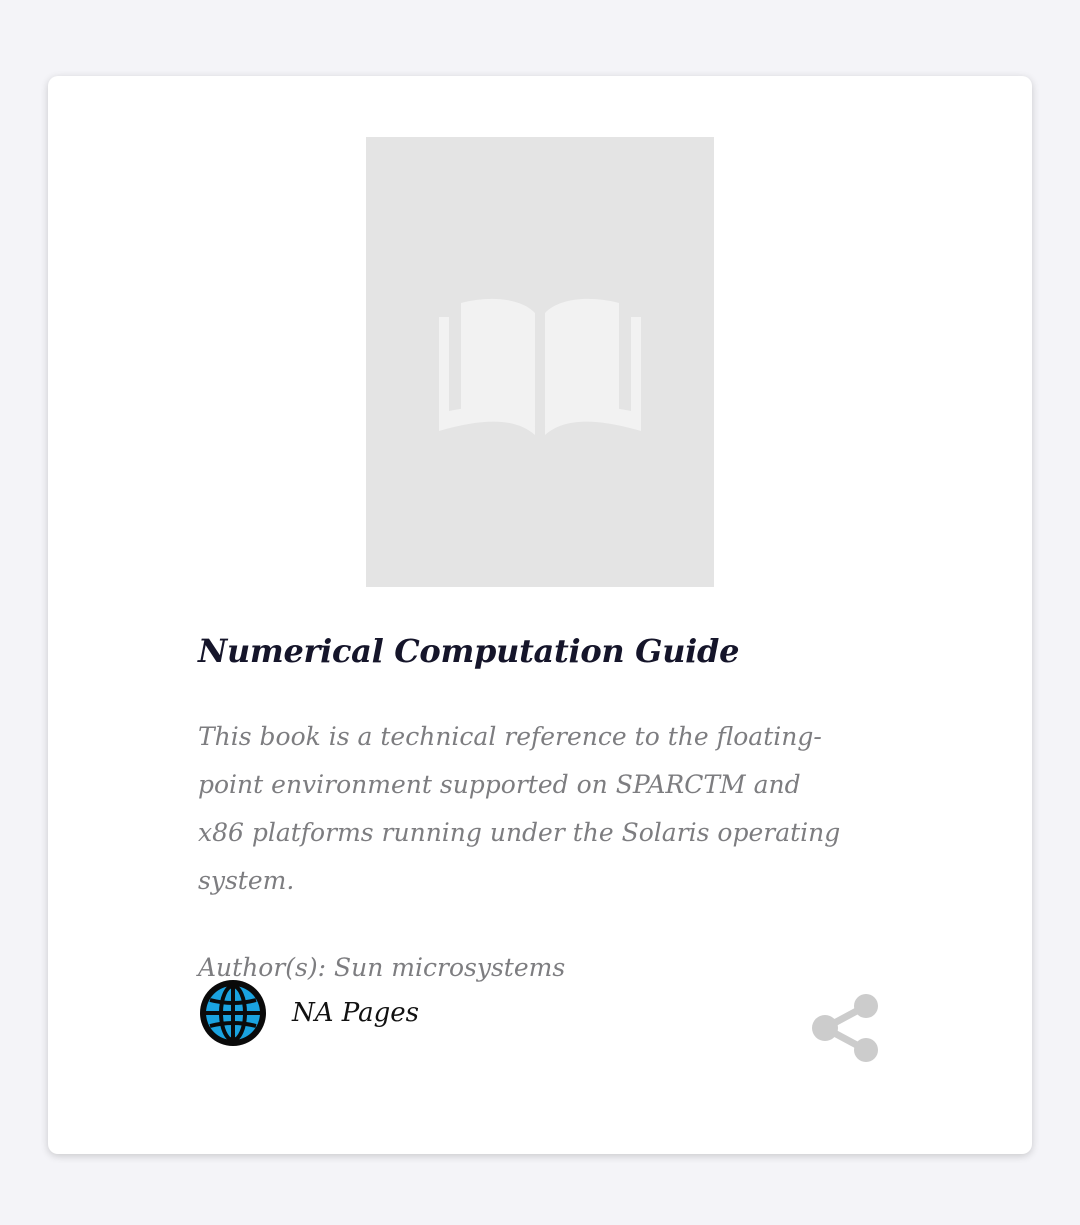  I want to click on share-button, so click(845, 1027).